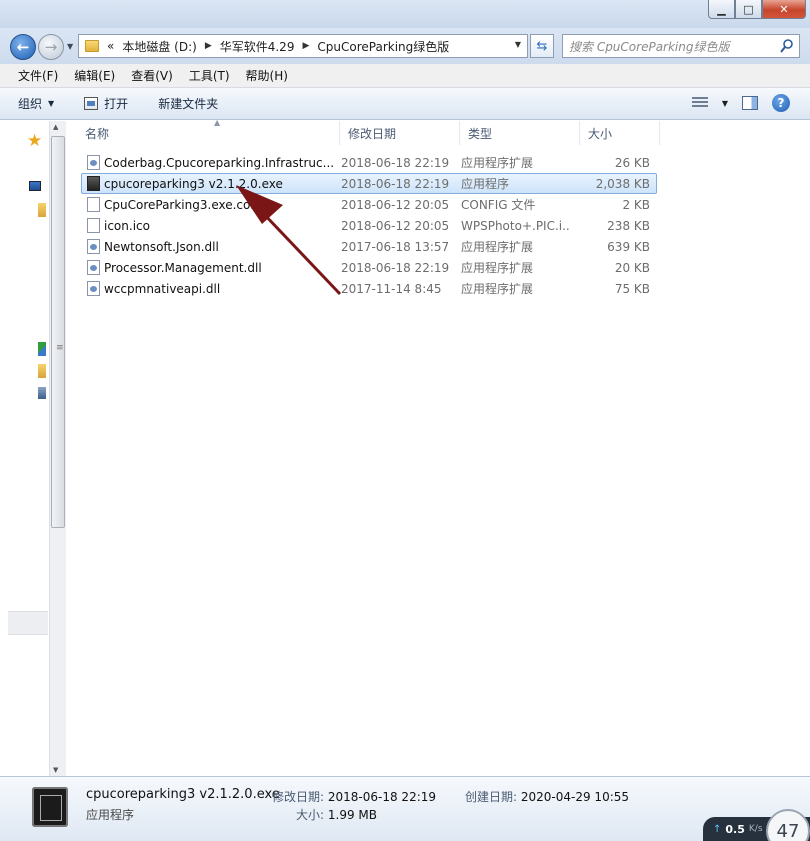 The height and width of the screenshot is (841, 810). I want to click on network-unit: K/s, so click(755, 829).